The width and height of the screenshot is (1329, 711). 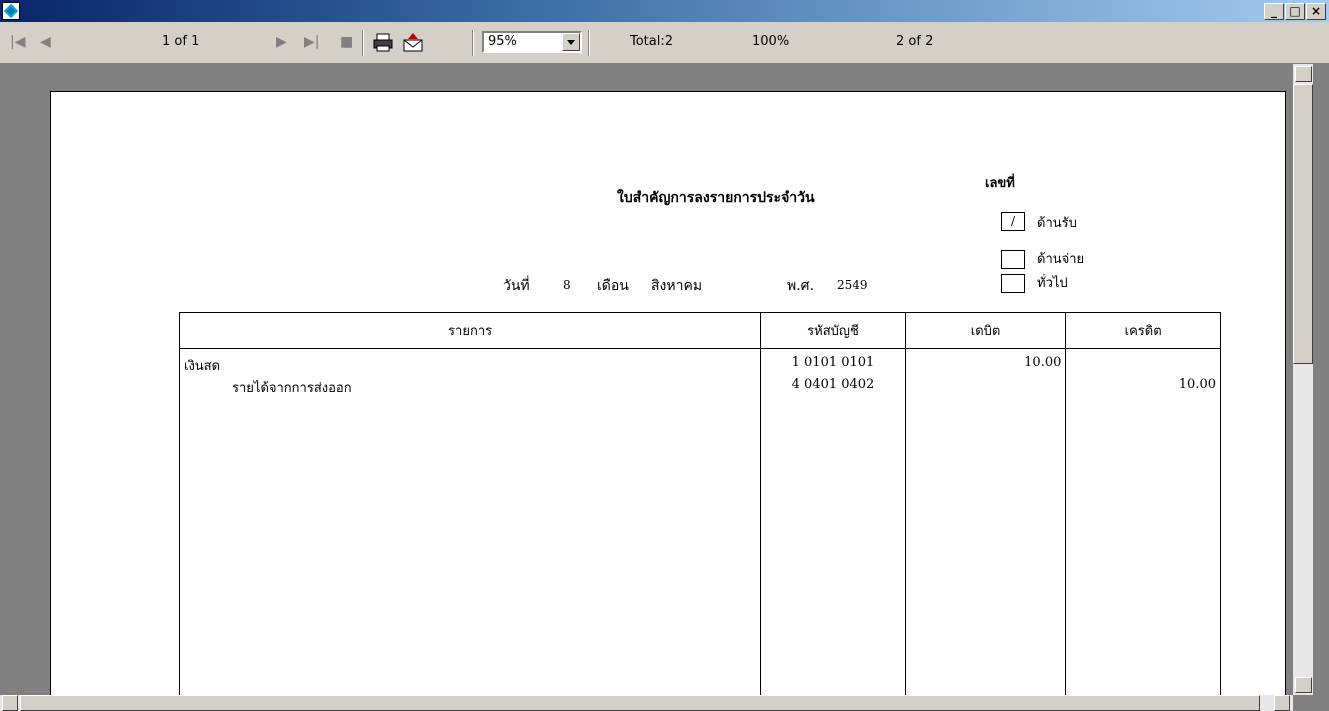 What do you see at coordinates (1000, 183) in the screenshot?
I see `document-number-label: เลขที่` at bounding box center [1000, 183].